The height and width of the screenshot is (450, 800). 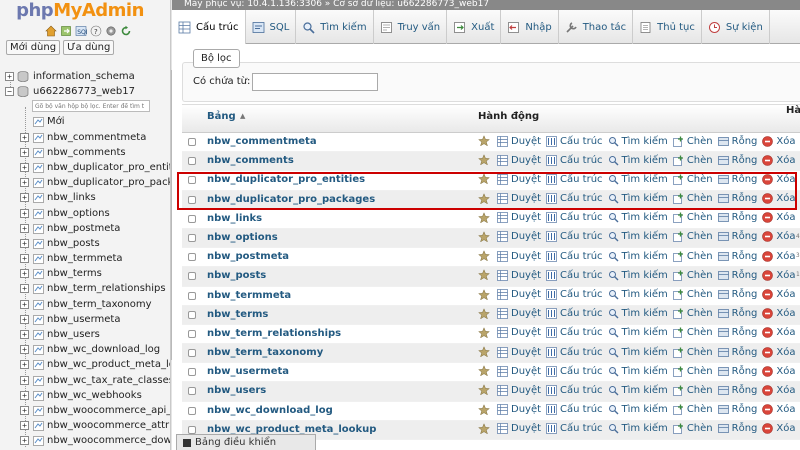 I want to click on table-name-link: nbw_comments, so click(x=250, y=160).